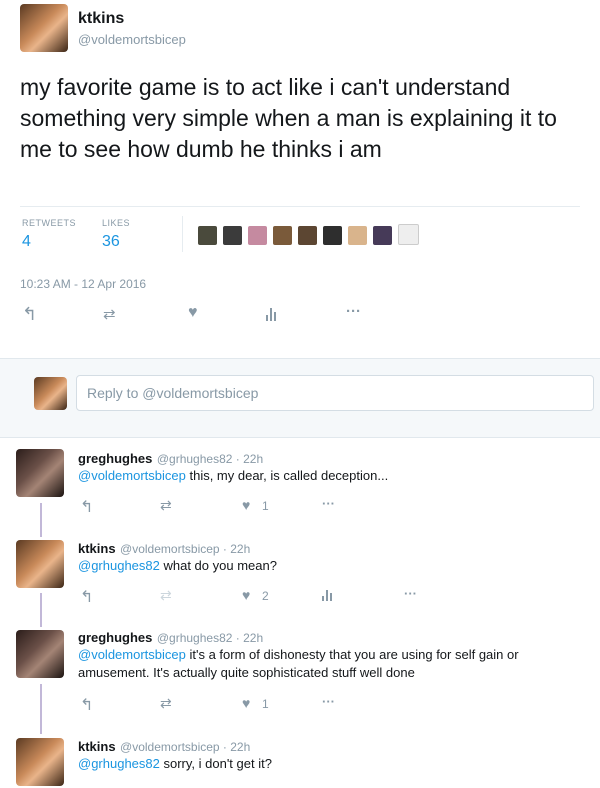 The height and width of the screenshot is (788, 600). Describe the element at coordinates (333, 566) in the screenshot. I see `reply-text: @grhughes82 what do you mean?` at that location.